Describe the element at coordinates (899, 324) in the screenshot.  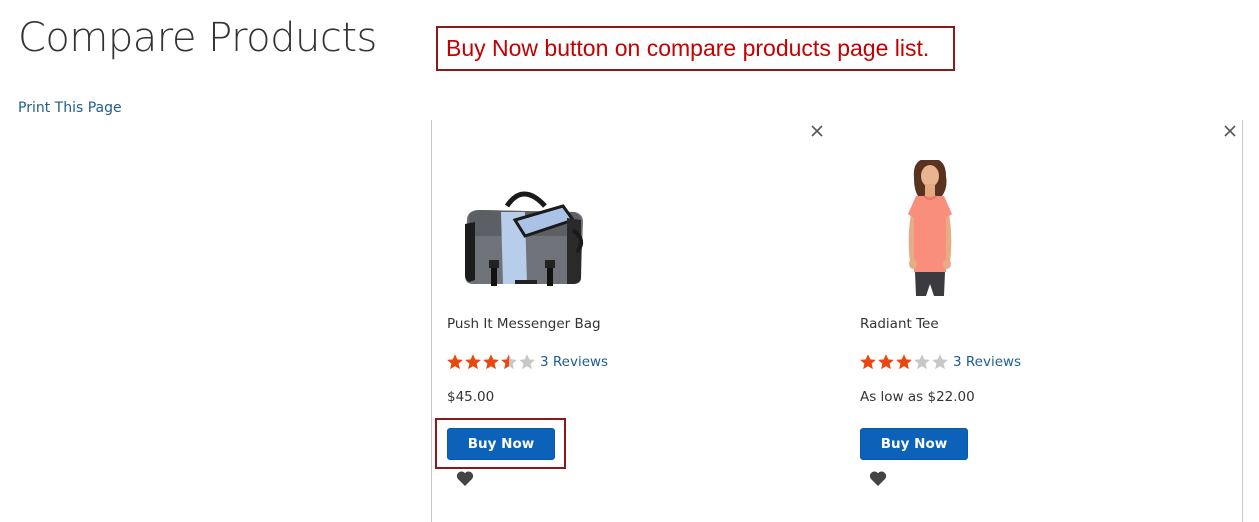
I see `product-name: Radiant Tee` at that location.